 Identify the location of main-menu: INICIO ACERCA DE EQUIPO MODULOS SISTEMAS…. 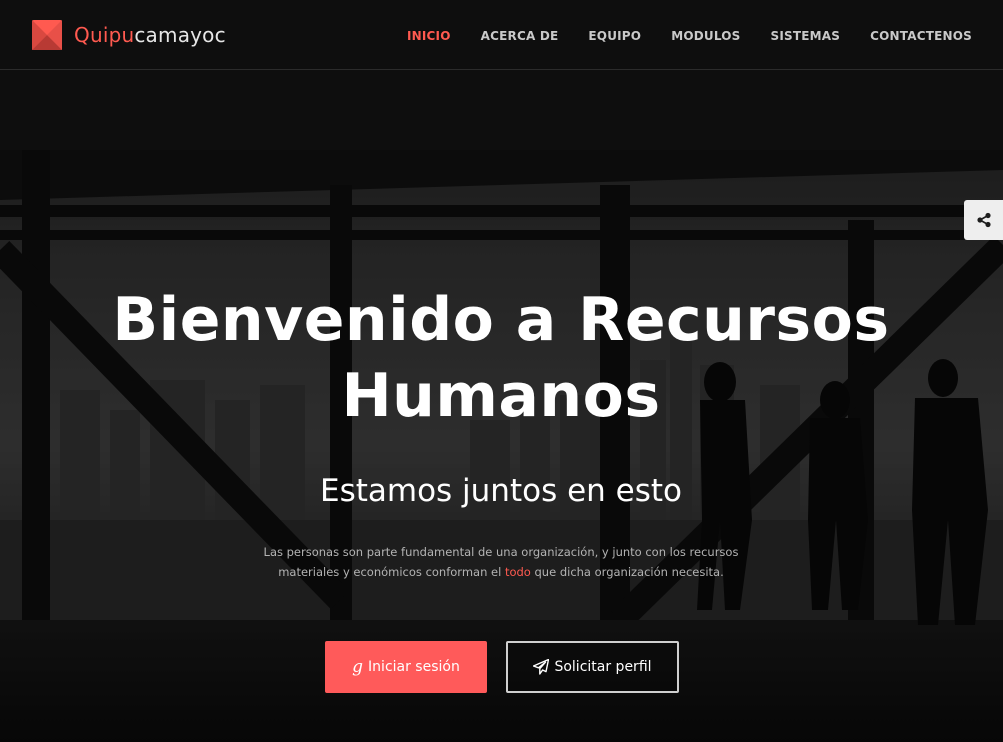
(674, 34).